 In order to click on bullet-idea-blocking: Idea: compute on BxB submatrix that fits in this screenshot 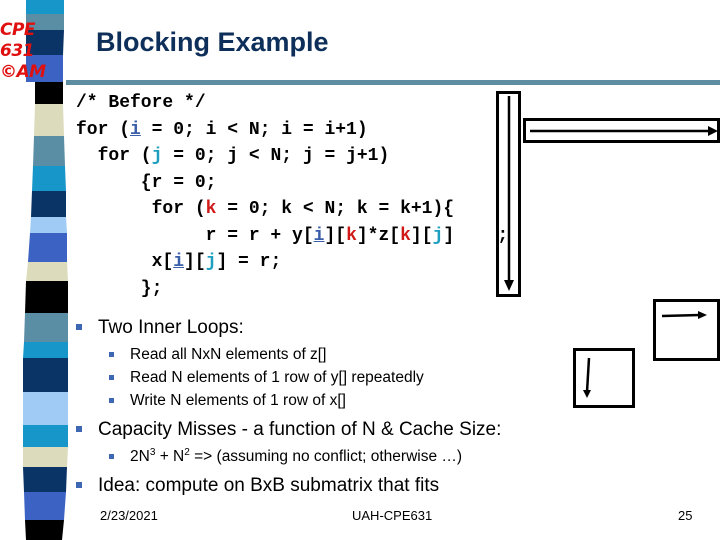, I will do `click(352, 485)`.